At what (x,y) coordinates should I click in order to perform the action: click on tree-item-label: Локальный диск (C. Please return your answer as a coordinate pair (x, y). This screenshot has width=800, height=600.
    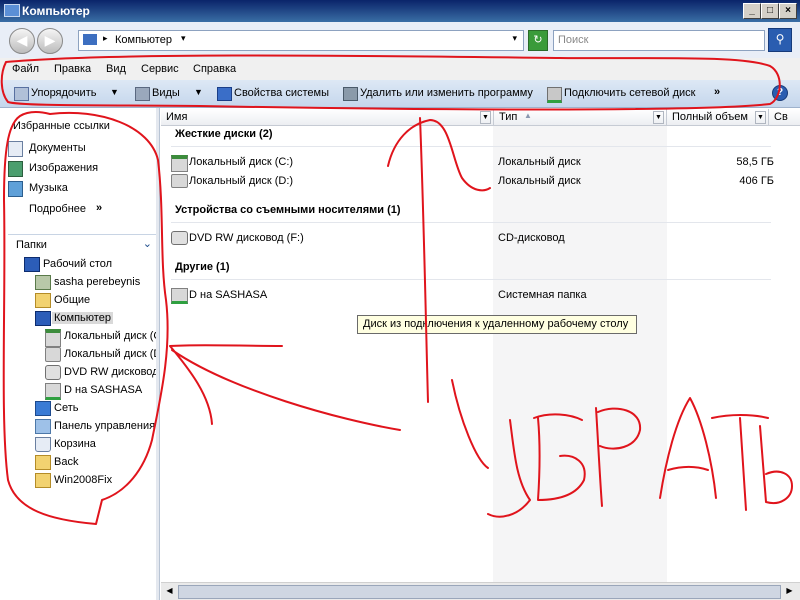
    Looking at the image, I should click on (112, 336).